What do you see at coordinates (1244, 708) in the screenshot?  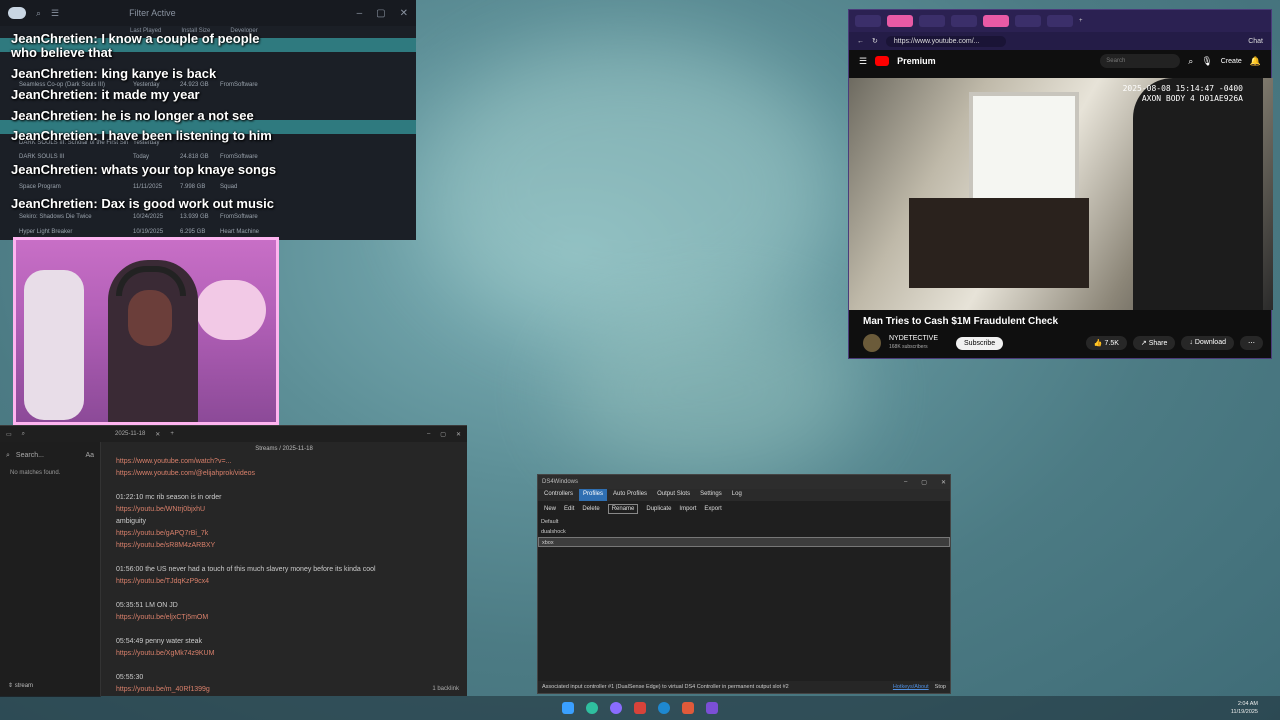 I see `system-clock: 2:04 AM 11/19/2025` at bounding box center [1244, 708].